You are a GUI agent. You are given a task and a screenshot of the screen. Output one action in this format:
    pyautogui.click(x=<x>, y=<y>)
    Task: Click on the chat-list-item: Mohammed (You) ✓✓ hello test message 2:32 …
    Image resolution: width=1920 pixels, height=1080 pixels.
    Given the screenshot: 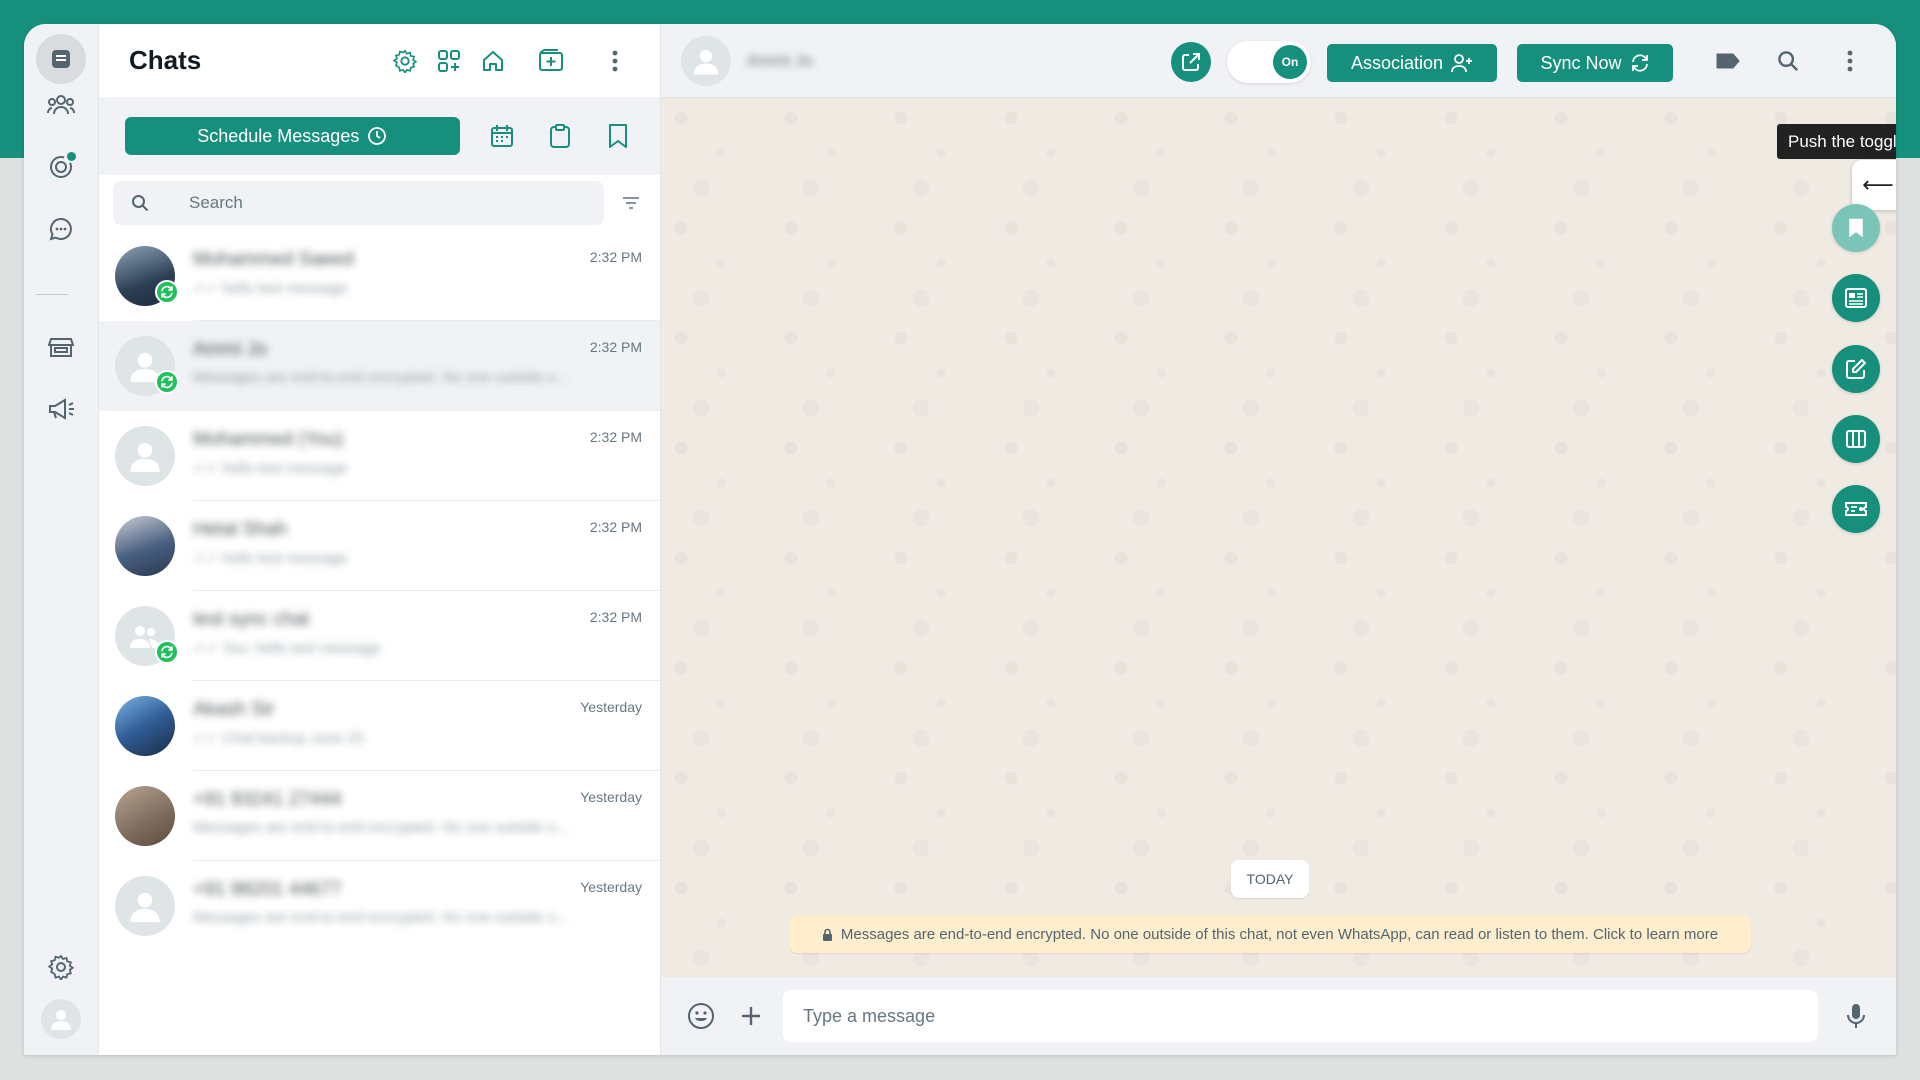 What is the action you would take?
    pyautogui.click(x=379, y=456)
    